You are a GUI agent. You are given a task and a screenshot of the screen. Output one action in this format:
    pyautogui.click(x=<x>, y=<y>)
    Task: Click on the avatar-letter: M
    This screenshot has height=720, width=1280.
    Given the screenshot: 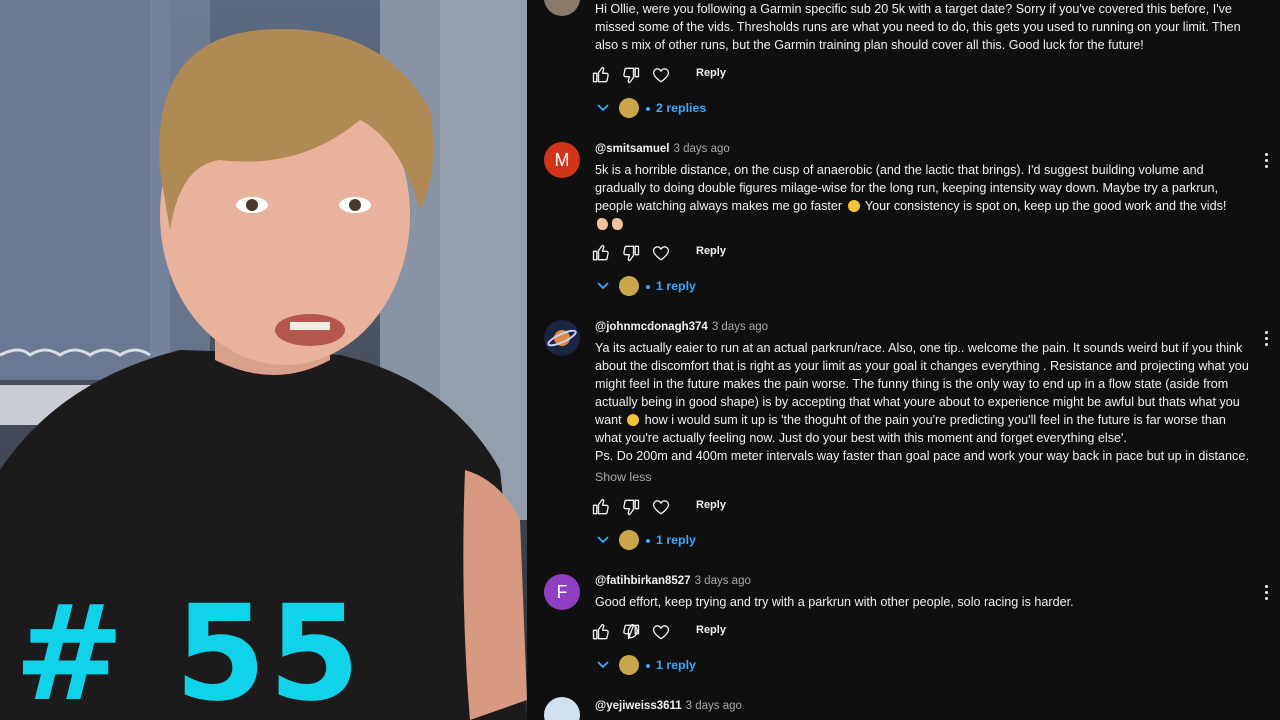 What is the action you would take?
    pyautogui.click(x=562, y=159)
    